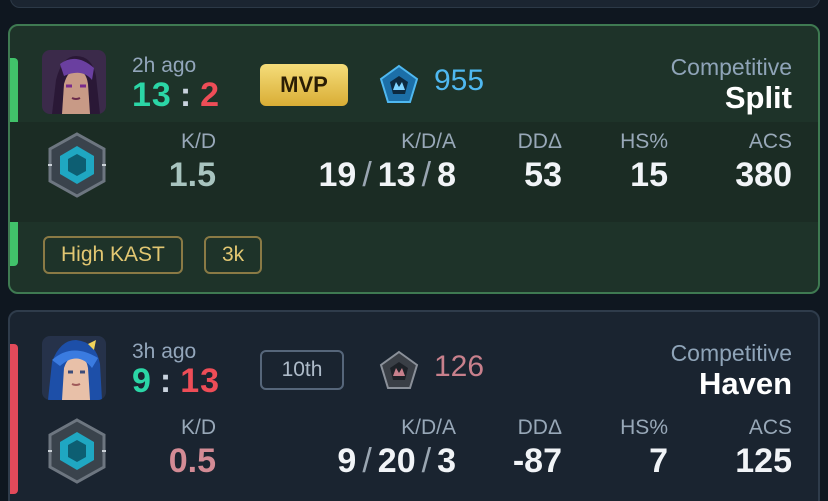 This screenshot has height=501, width=828. I want to click on deaths-value: 20, so click(396, 461).